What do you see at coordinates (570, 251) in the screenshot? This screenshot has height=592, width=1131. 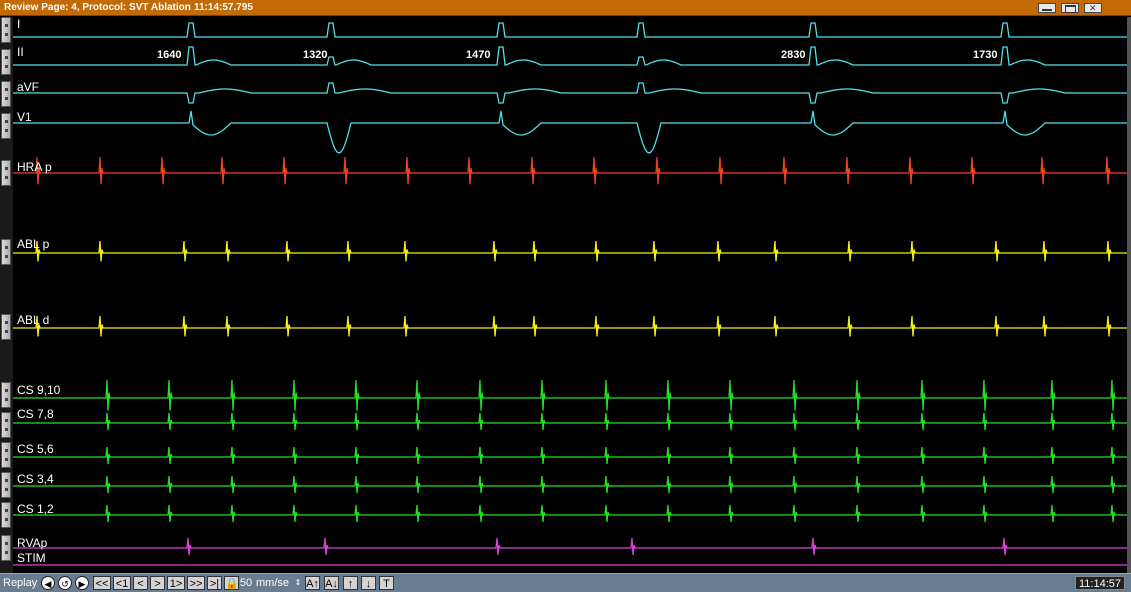 I see `trace-abl-p` at bounding box center [570, 251].